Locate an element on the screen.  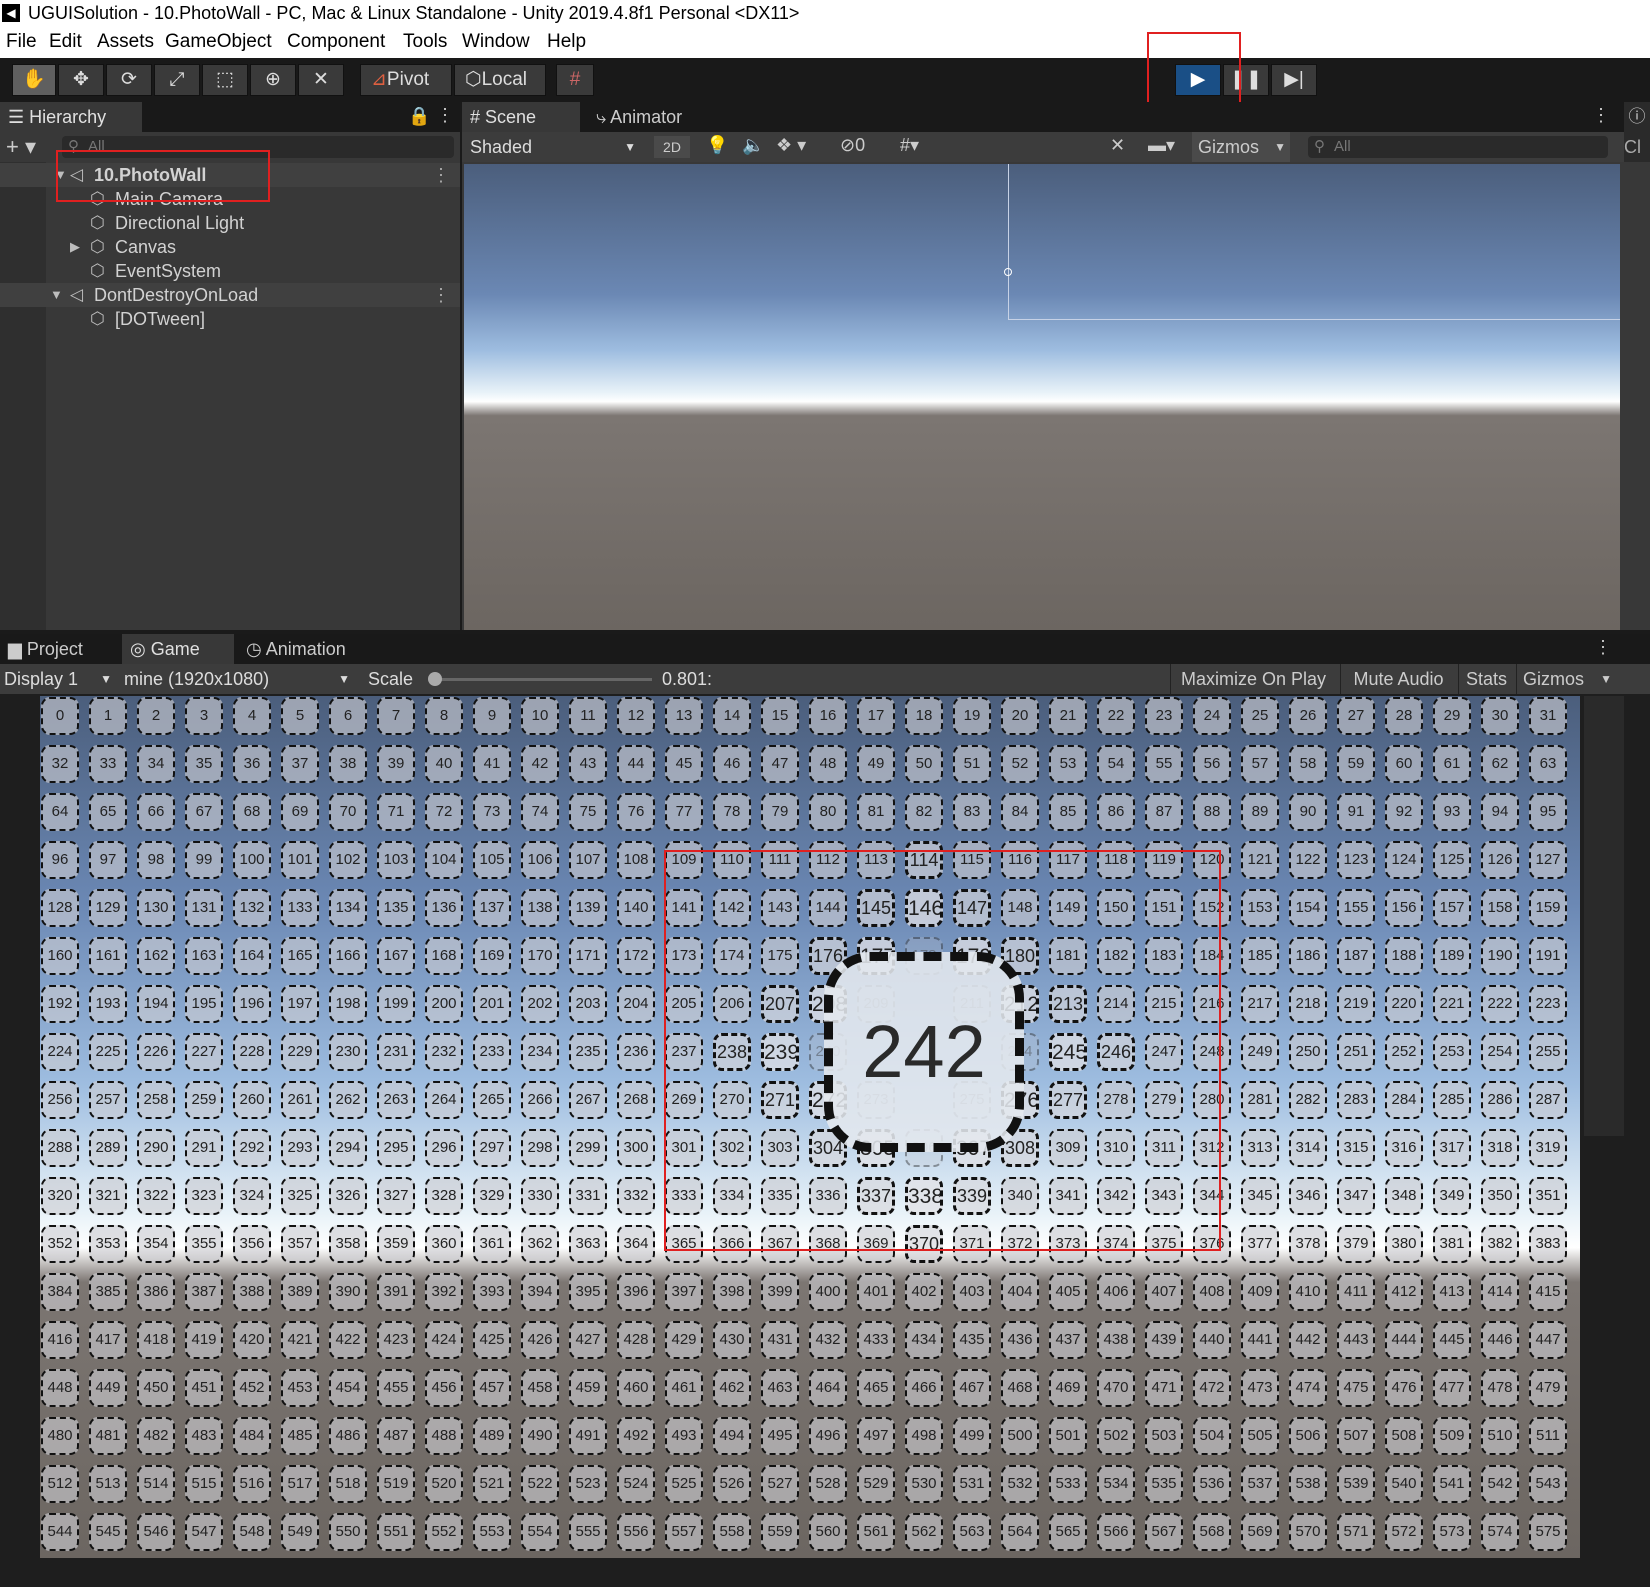
photo-tile: 449 is located at coordinates (108, 1388).